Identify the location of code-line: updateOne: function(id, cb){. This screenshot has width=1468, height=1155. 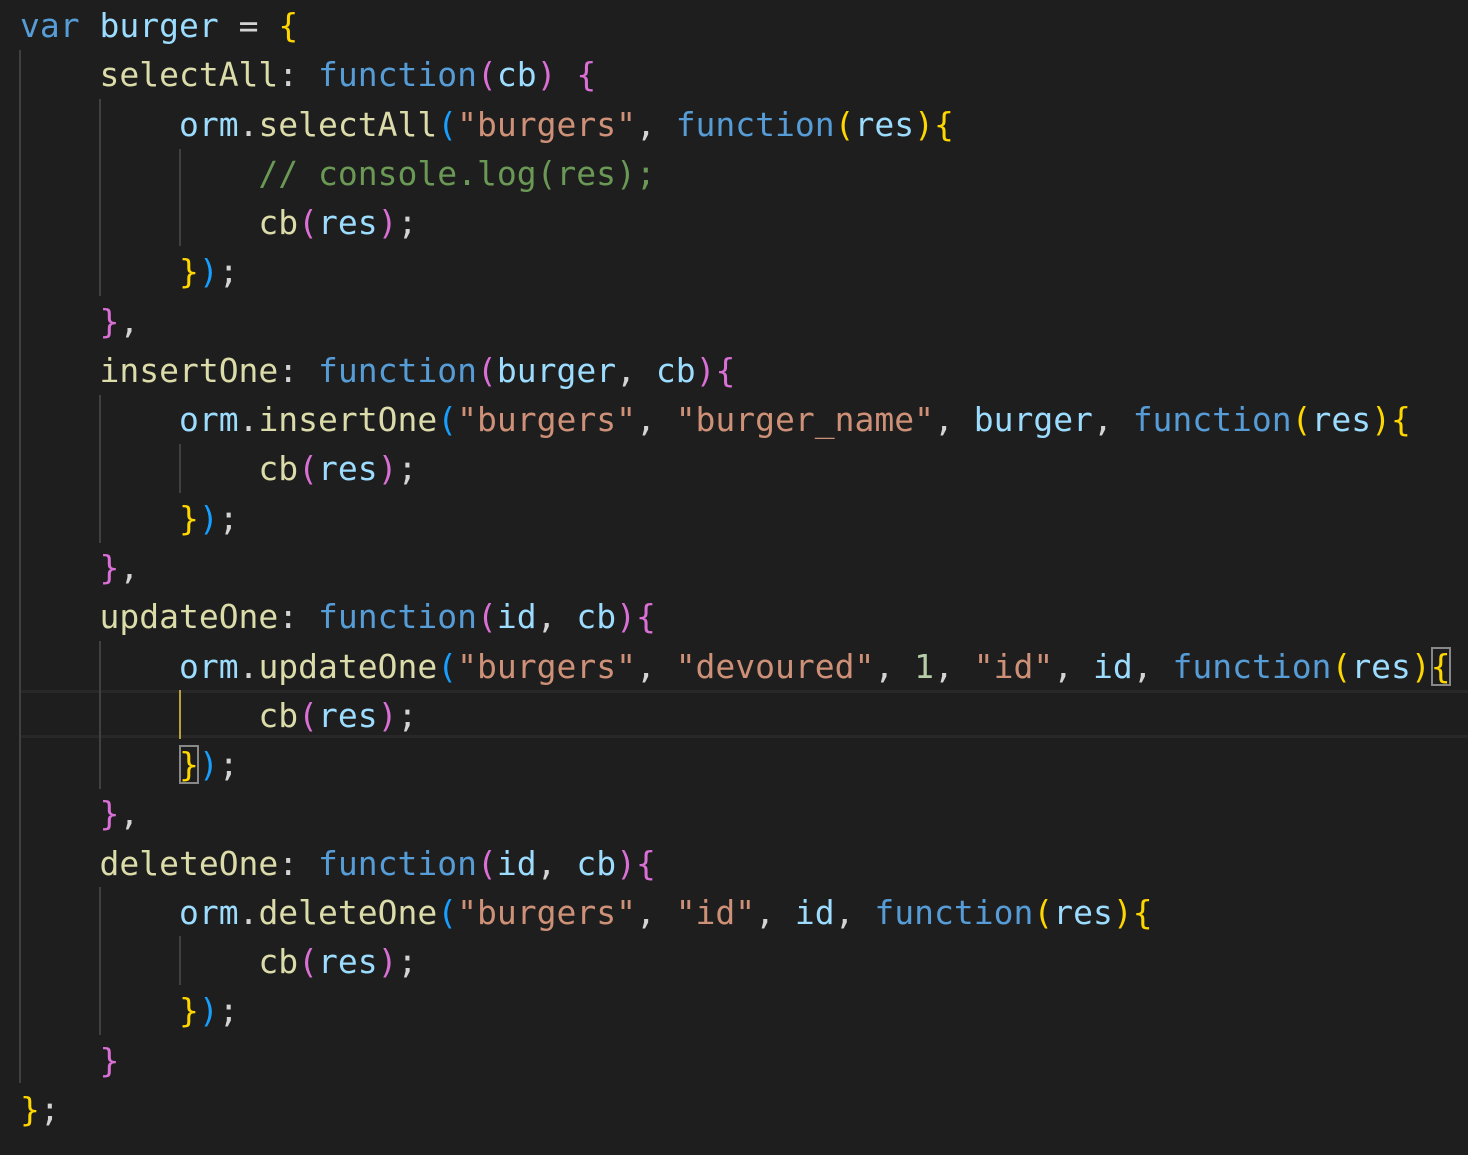
(338, 616).